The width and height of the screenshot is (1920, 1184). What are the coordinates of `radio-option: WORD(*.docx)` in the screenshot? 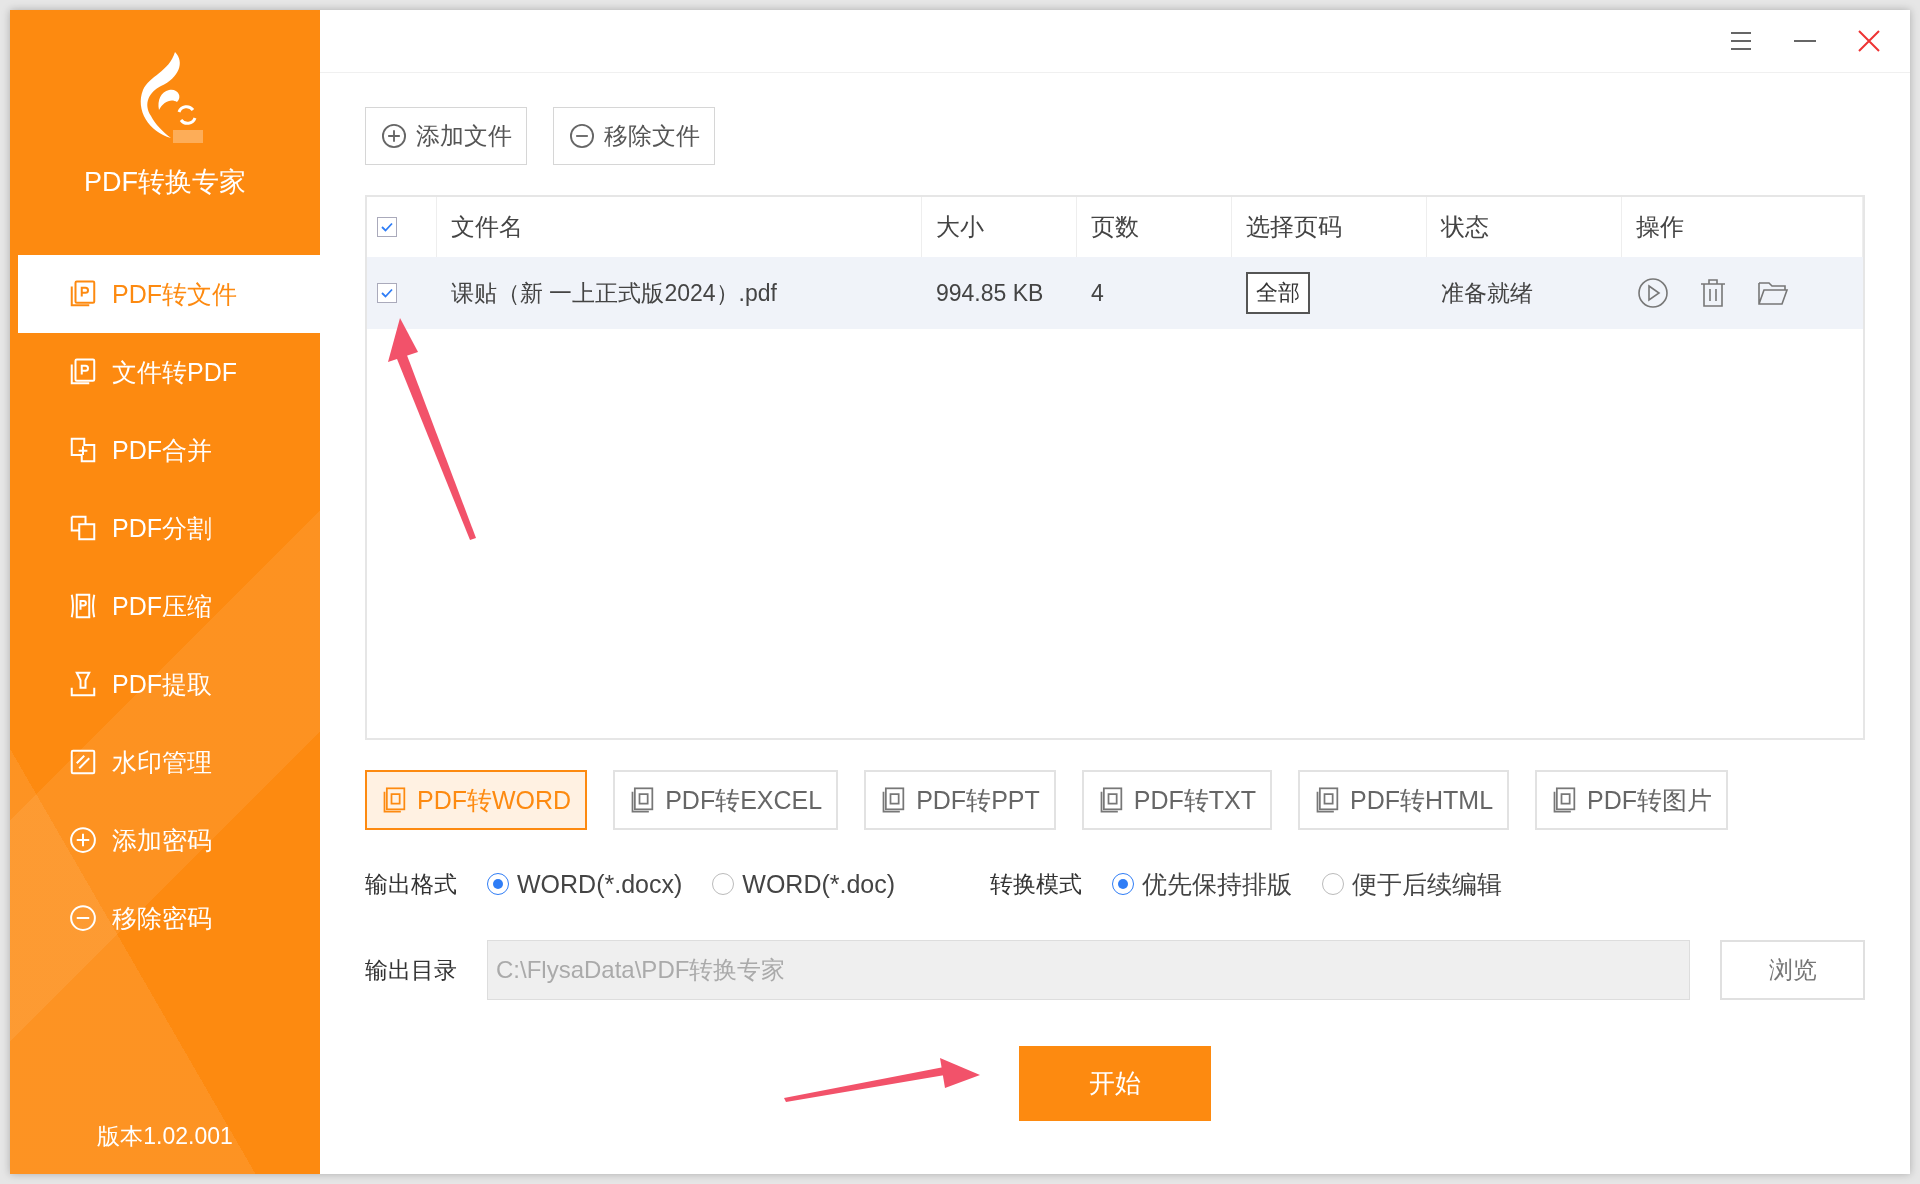 It's located at (585, 884).